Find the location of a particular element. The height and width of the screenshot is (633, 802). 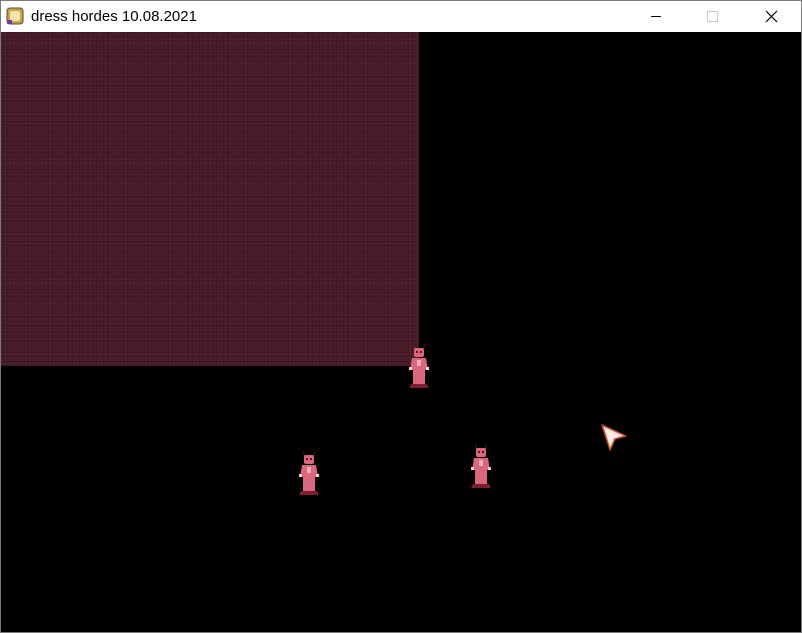

app-icon is located at coordinates (15, 16).